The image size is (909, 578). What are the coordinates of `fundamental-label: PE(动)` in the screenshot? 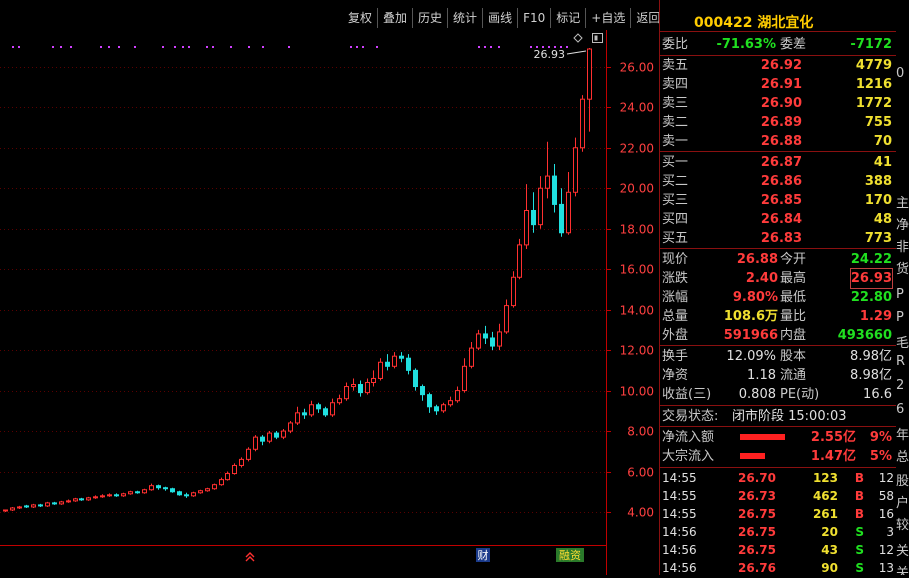 It's located at (800, 394).